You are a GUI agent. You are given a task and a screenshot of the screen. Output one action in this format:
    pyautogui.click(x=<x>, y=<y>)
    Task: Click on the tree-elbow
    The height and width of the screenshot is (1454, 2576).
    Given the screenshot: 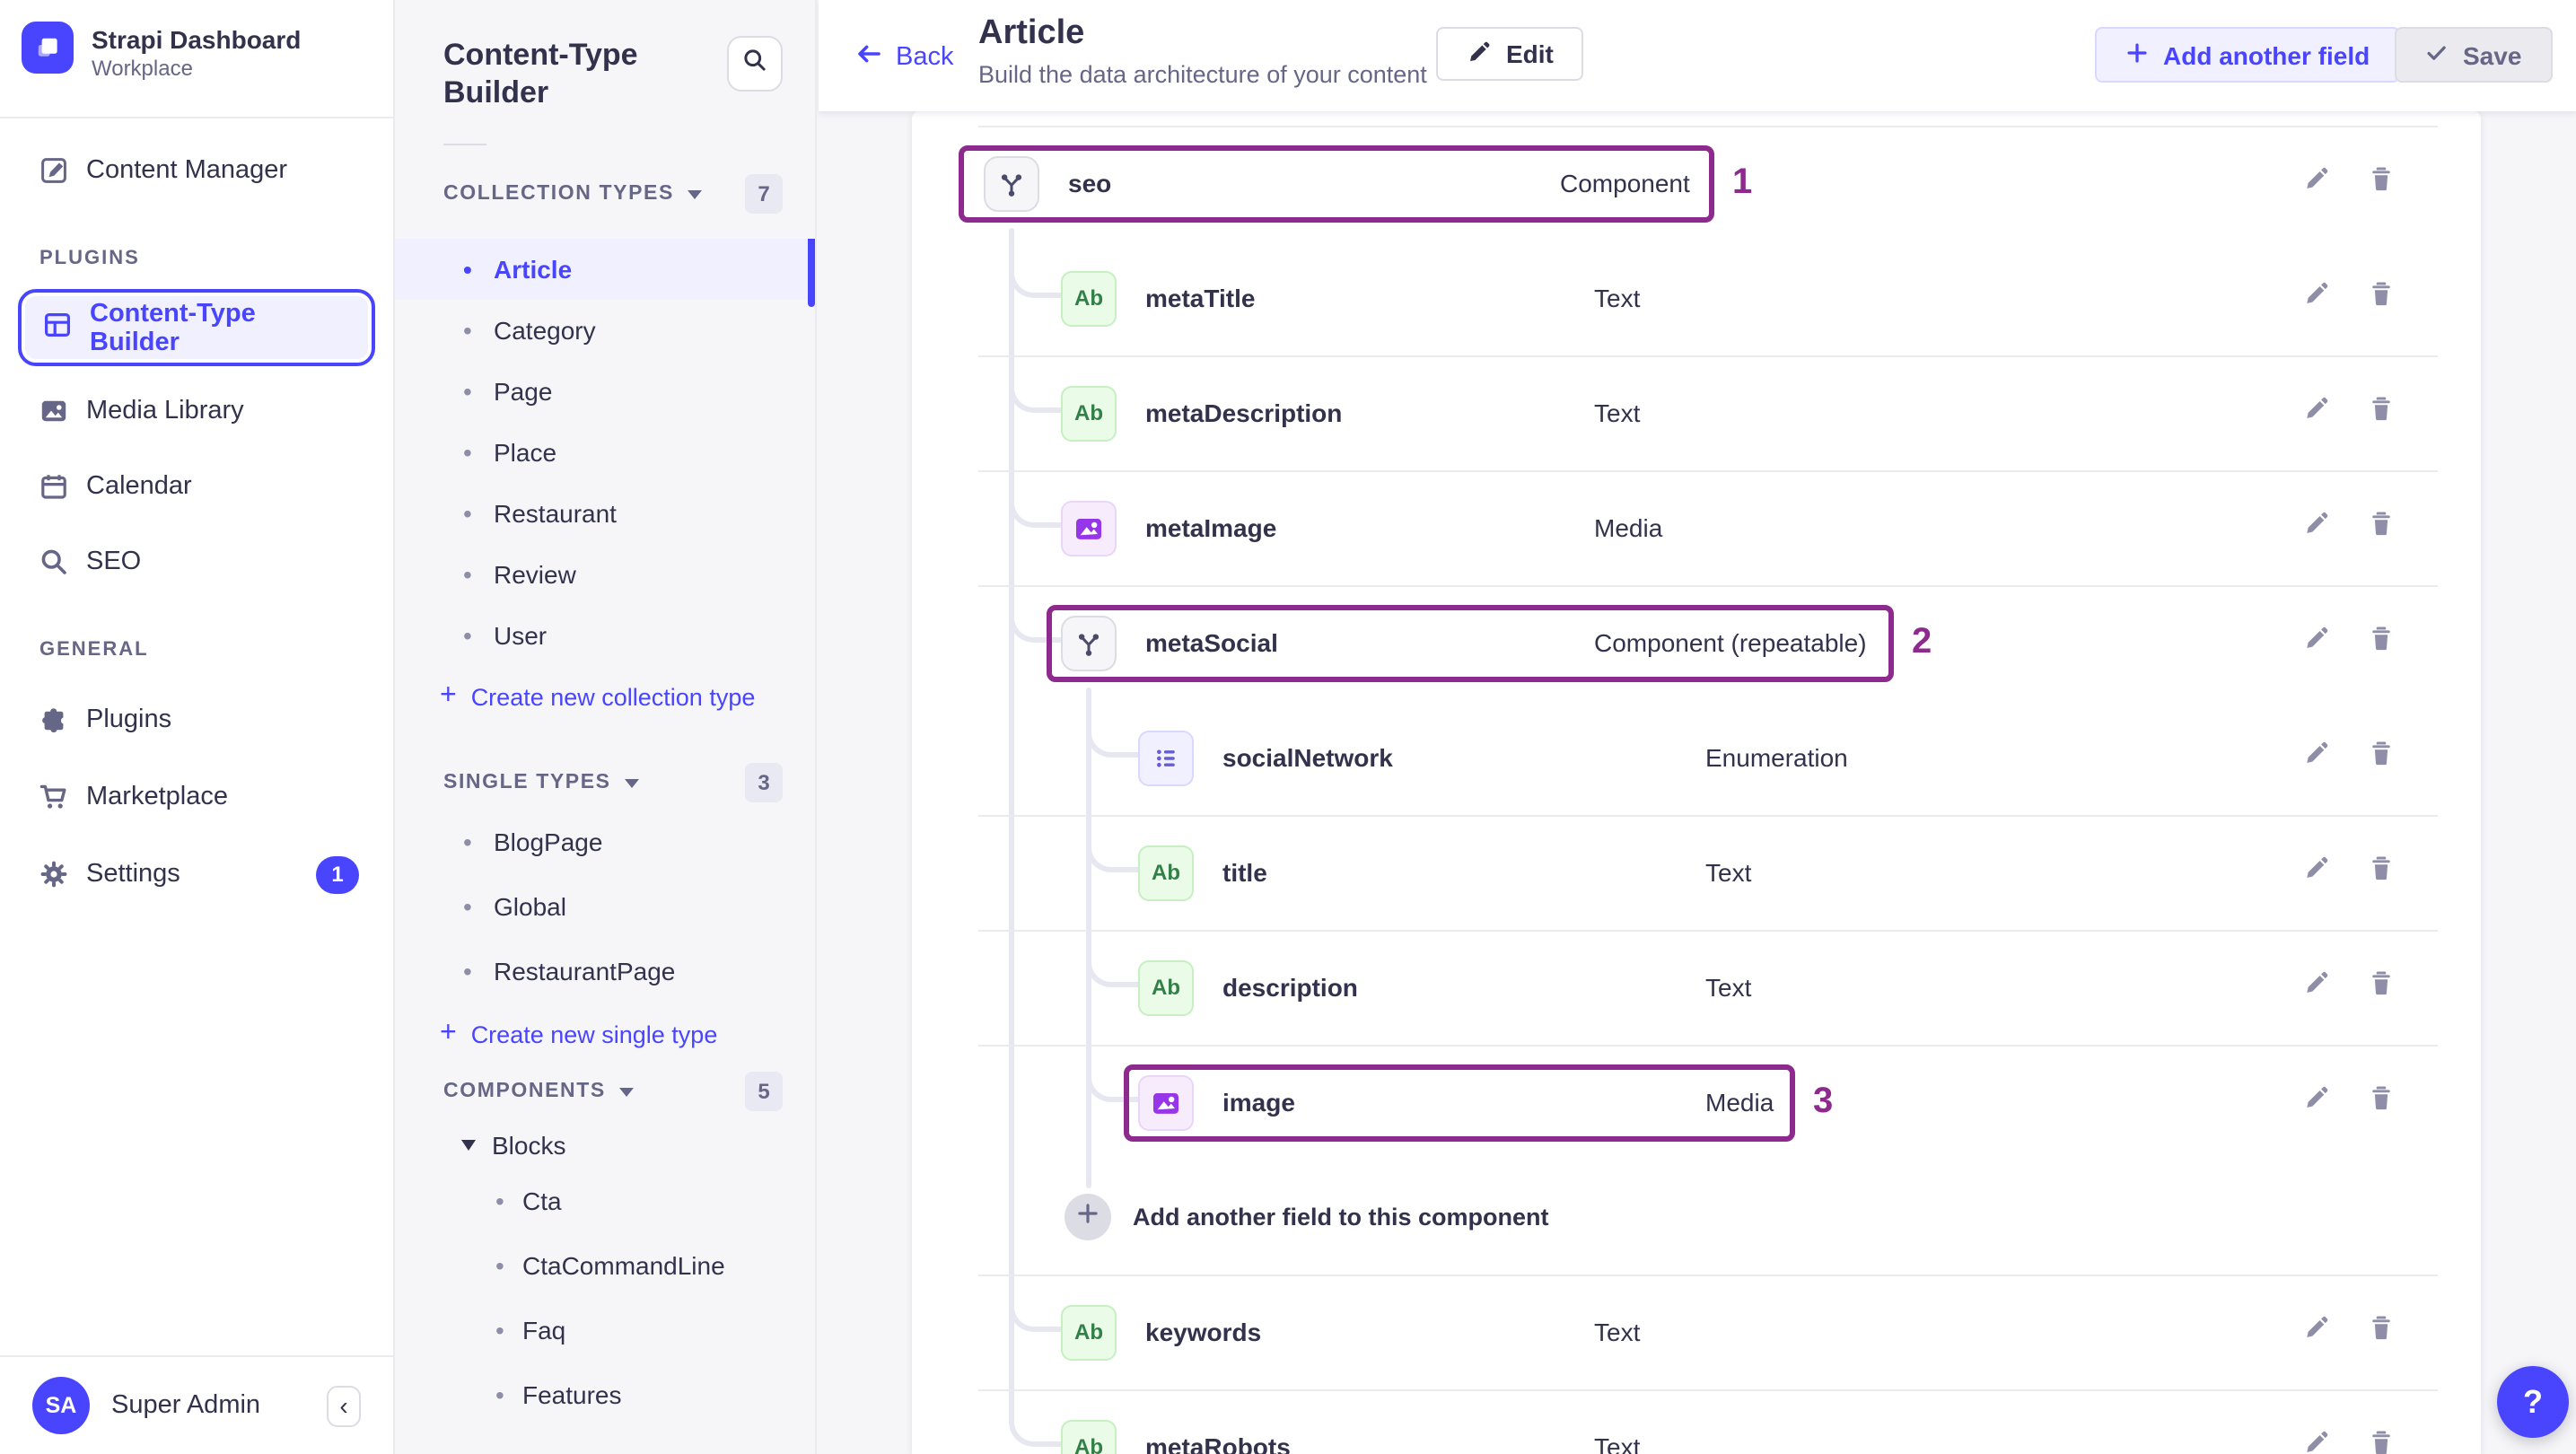 What is the action you would take?
    pyautogui.click(x=1035, y=624)
    